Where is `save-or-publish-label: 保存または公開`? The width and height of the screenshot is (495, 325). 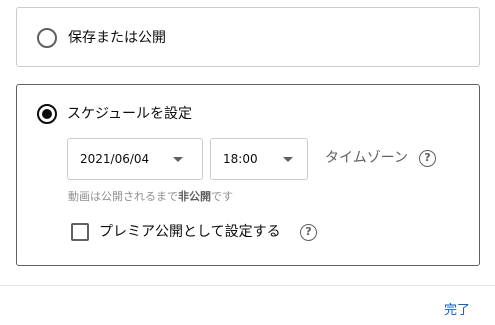
save-or-publish-label: 保存または公開 is located at coordinates (117, 38).